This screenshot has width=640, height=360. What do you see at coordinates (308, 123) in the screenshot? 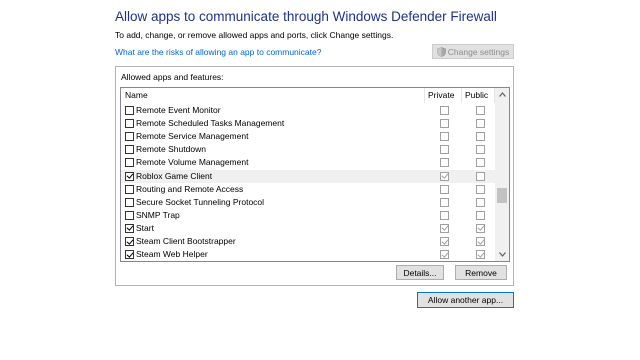
I see `list-item: Remote Scheduled Tasks Management` at bounding box center [308, 123].